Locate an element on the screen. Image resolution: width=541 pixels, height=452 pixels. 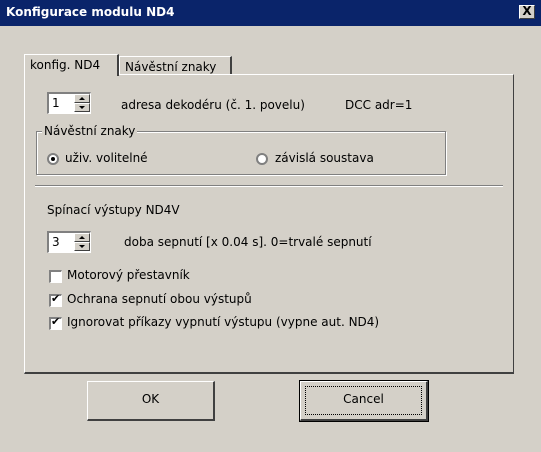
cancel-button: Cancel is located at coordinates (364, 401).